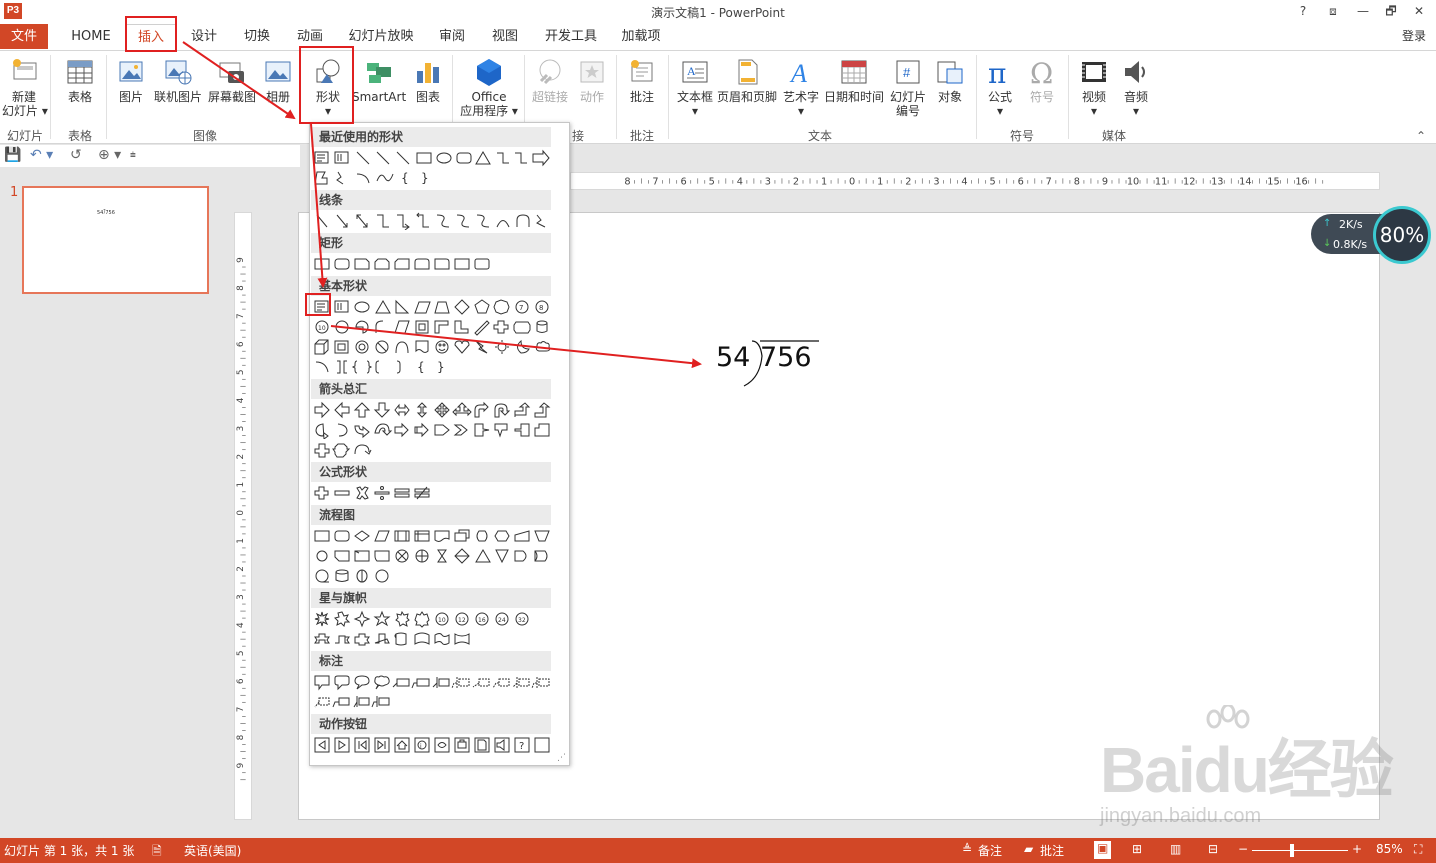 This screenshot has height=863, width=1436. Describe the element at coordinates (642, 79) in the screenshot. I see `comment-button: 批注` at that location.